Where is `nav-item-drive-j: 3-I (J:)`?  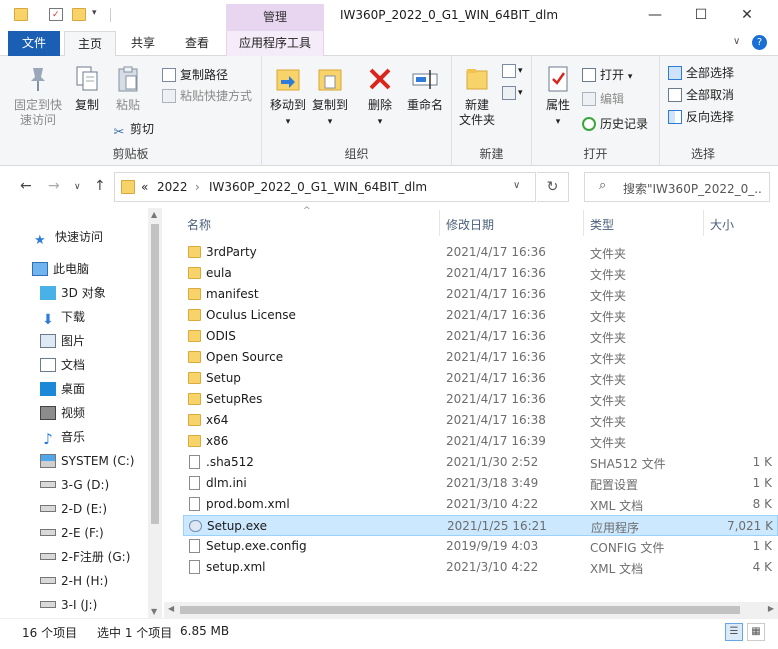
nav-item-drive-j: 3-I (J:) is located at coordinates (68, 605).